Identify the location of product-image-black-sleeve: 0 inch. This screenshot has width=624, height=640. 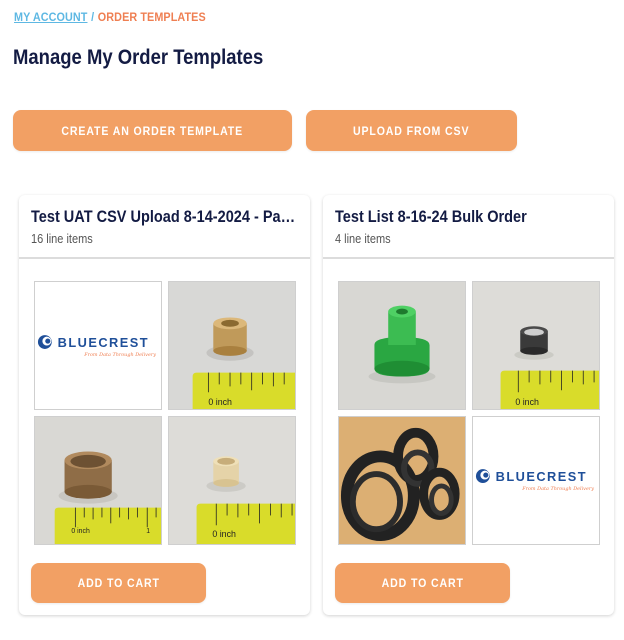
(536, 345).